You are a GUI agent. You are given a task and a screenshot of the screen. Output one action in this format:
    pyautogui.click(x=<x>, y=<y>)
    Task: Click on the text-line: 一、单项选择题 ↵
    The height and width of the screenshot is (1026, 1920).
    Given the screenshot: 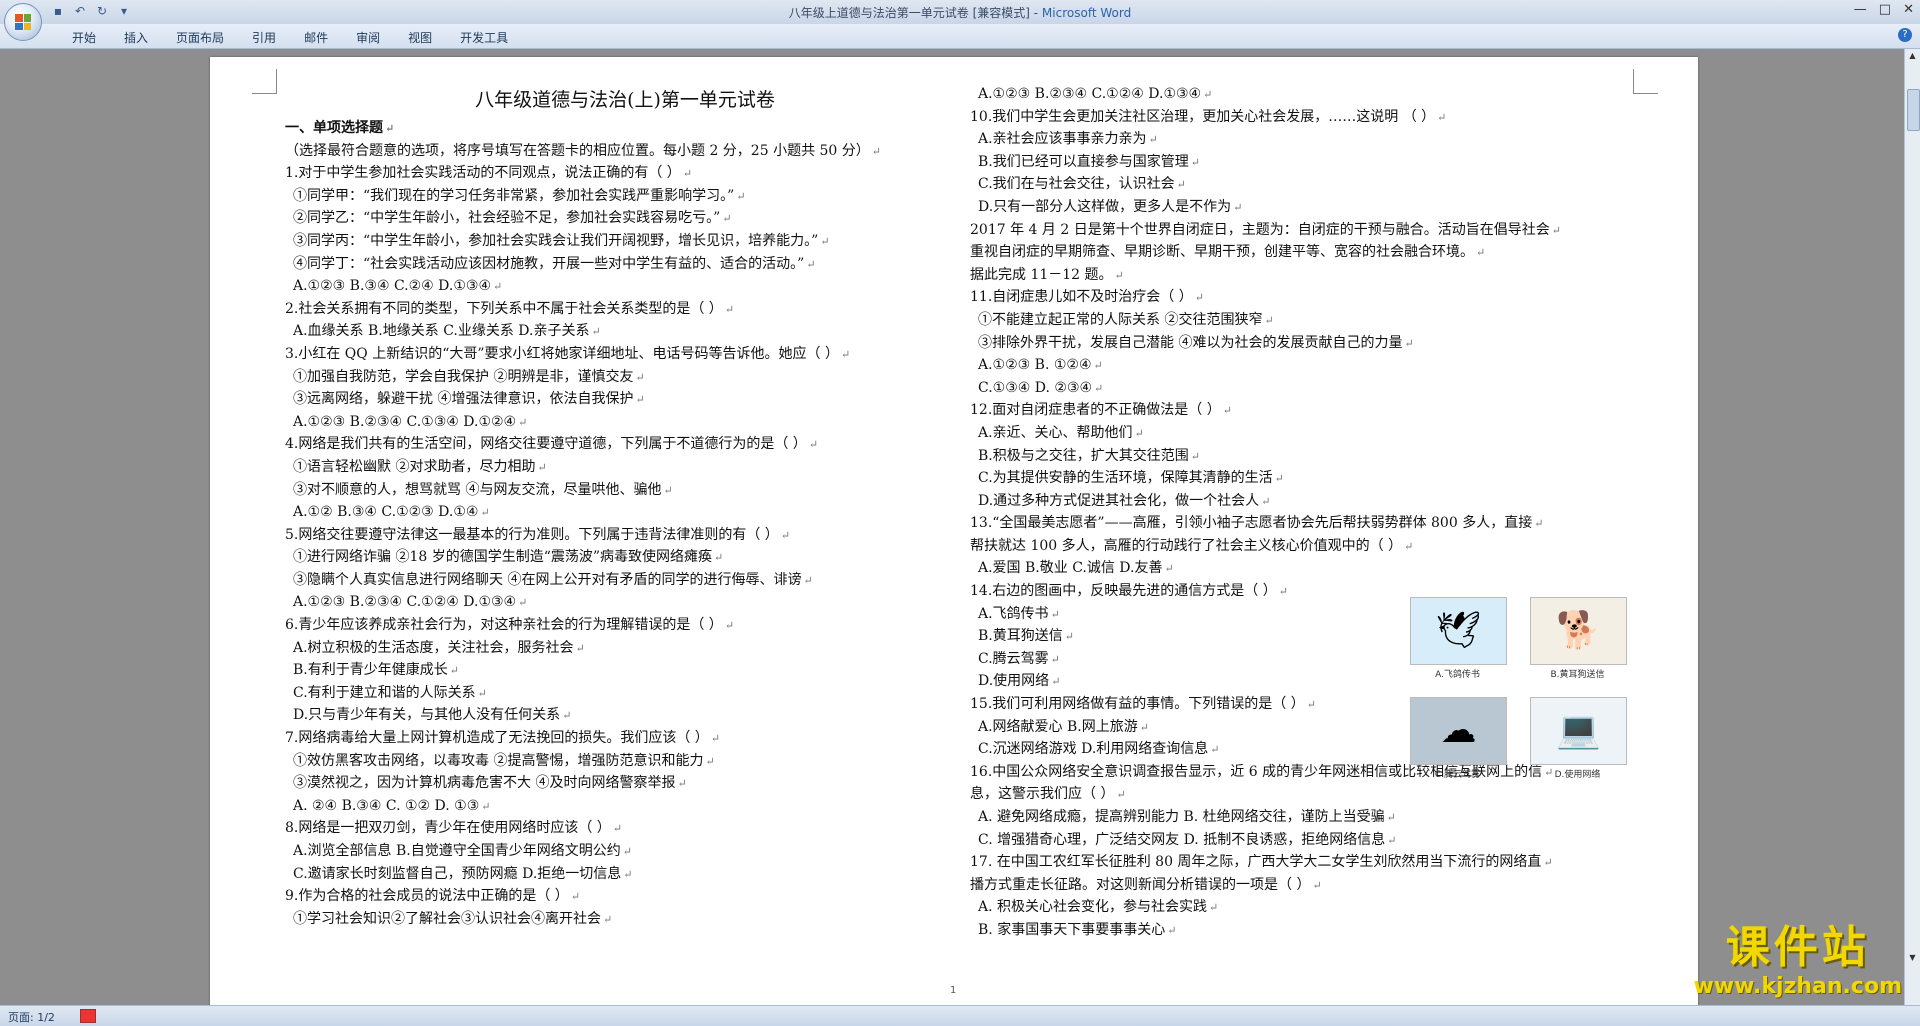 What is the action you would take?
    pyautogui.click(x=625, y=128)
    